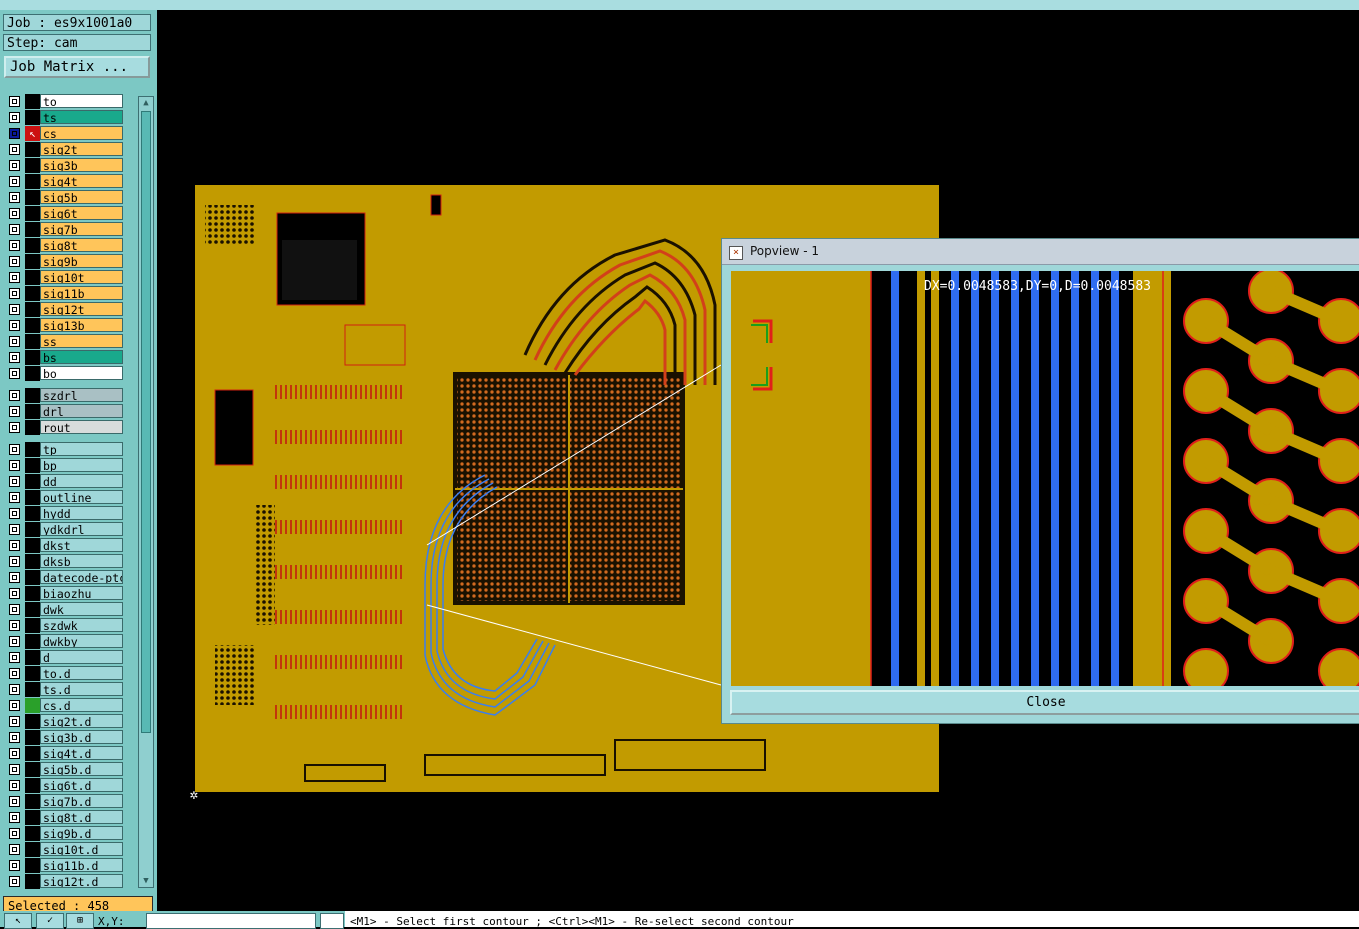 The width and height of the screenshot is (1359, 929). I want to click on layer-row: sig5b.d, so click(65, 769).